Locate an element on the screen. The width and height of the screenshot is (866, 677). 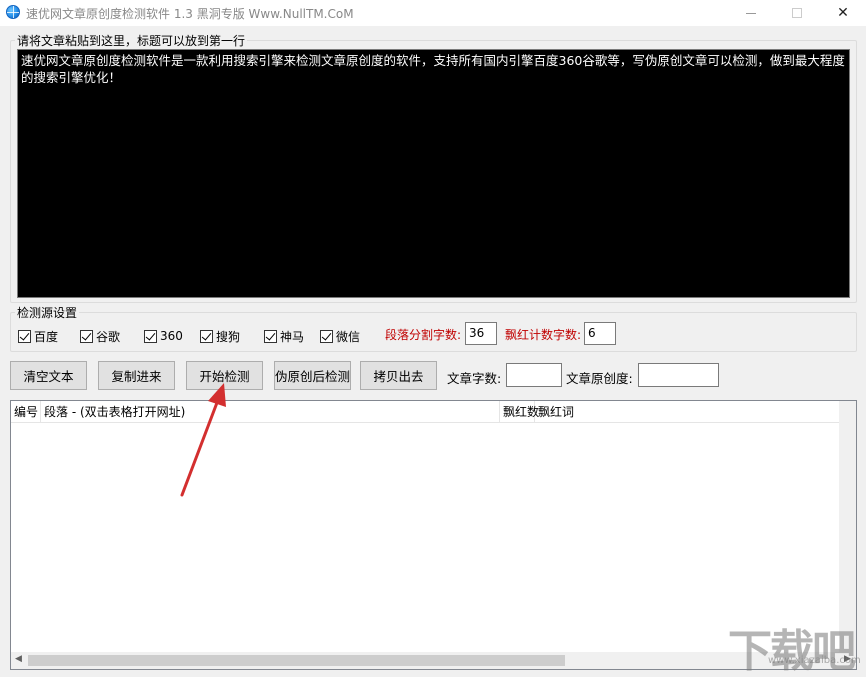
column-header-paragraph: 段落 - (双击表格打开网址) is located at coordinates (270, 412).